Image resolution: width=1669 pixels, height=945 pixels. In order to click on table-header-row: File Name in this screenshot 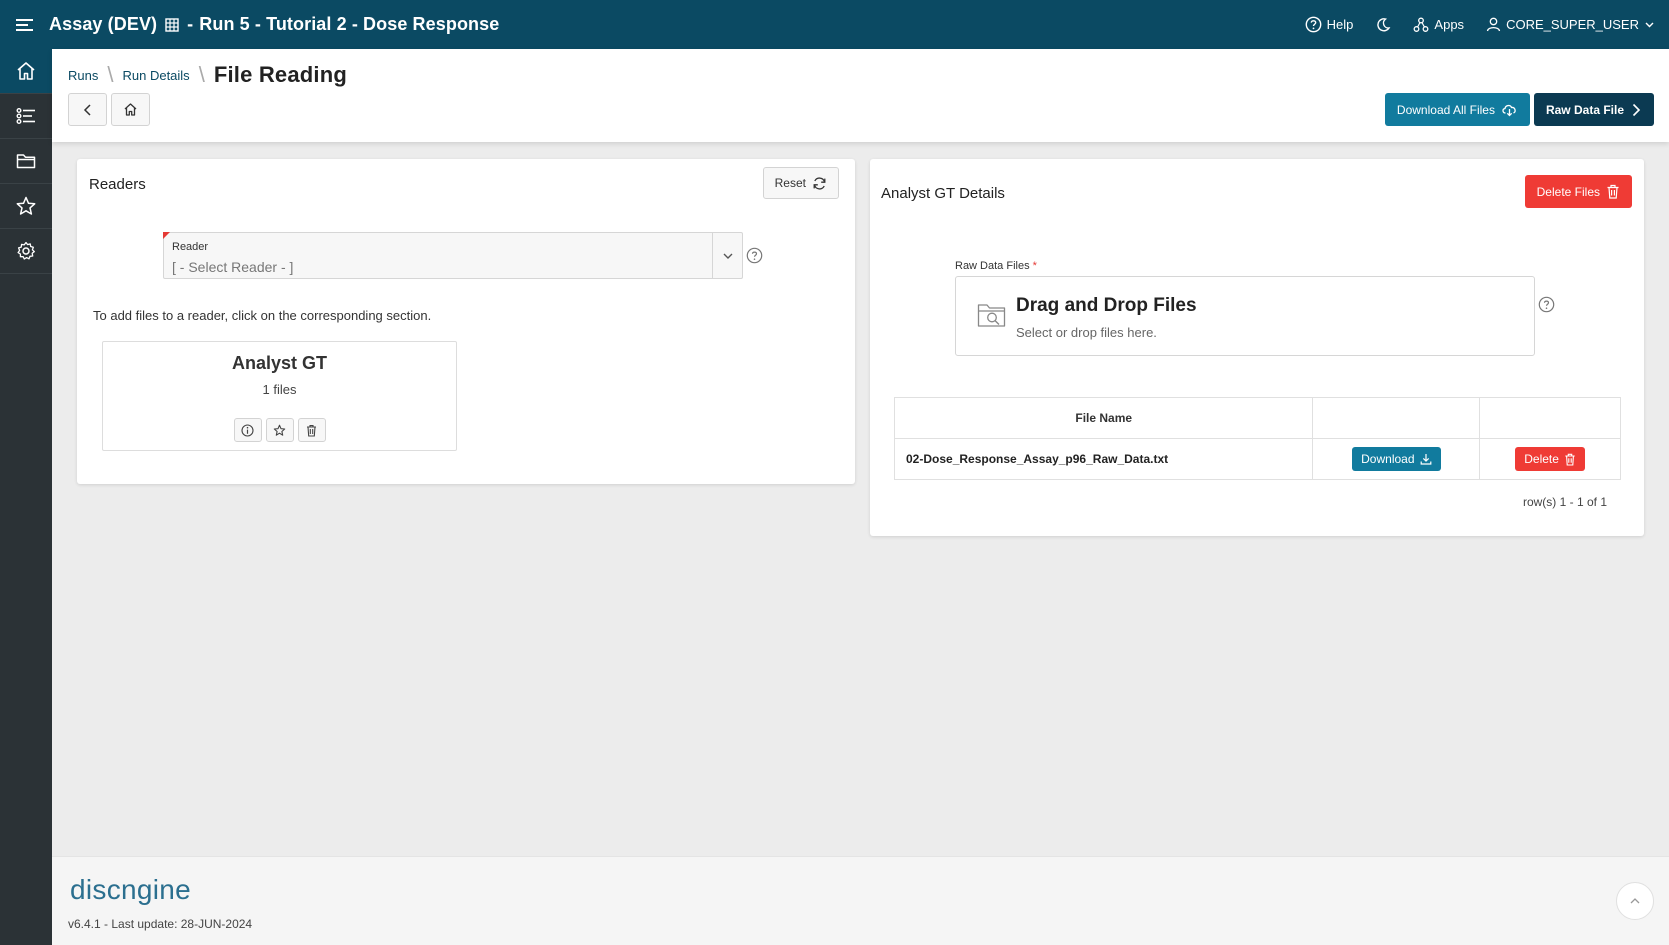, I will do `click(1257, 418)`.